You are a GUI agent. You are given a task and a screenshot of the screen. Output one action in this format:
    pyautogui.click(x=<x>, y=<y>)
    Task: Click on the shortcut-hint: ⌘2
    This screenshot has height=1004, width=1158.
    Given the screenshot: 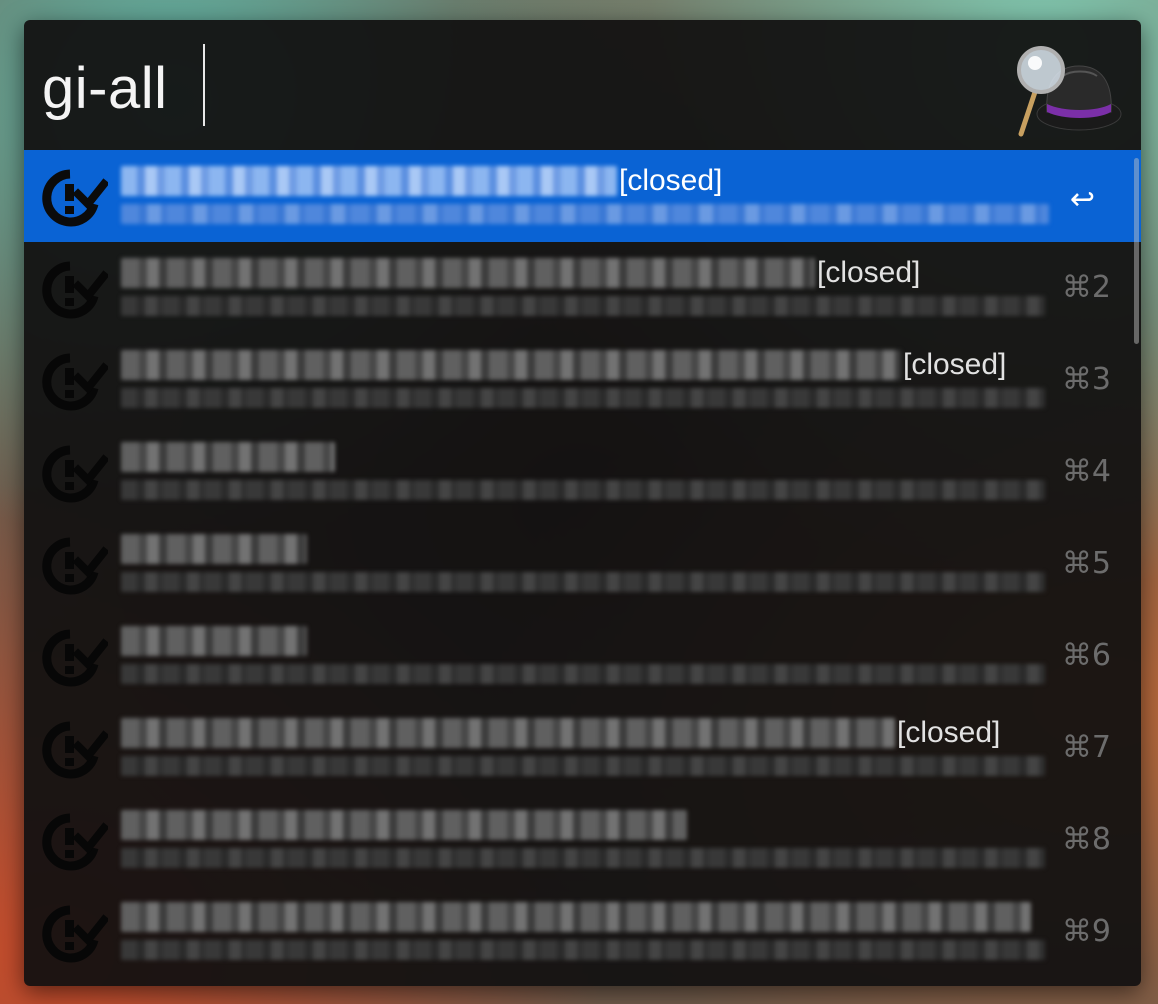 What is the action you would take?
    pyautogui.click(x=1086, y=287)
    